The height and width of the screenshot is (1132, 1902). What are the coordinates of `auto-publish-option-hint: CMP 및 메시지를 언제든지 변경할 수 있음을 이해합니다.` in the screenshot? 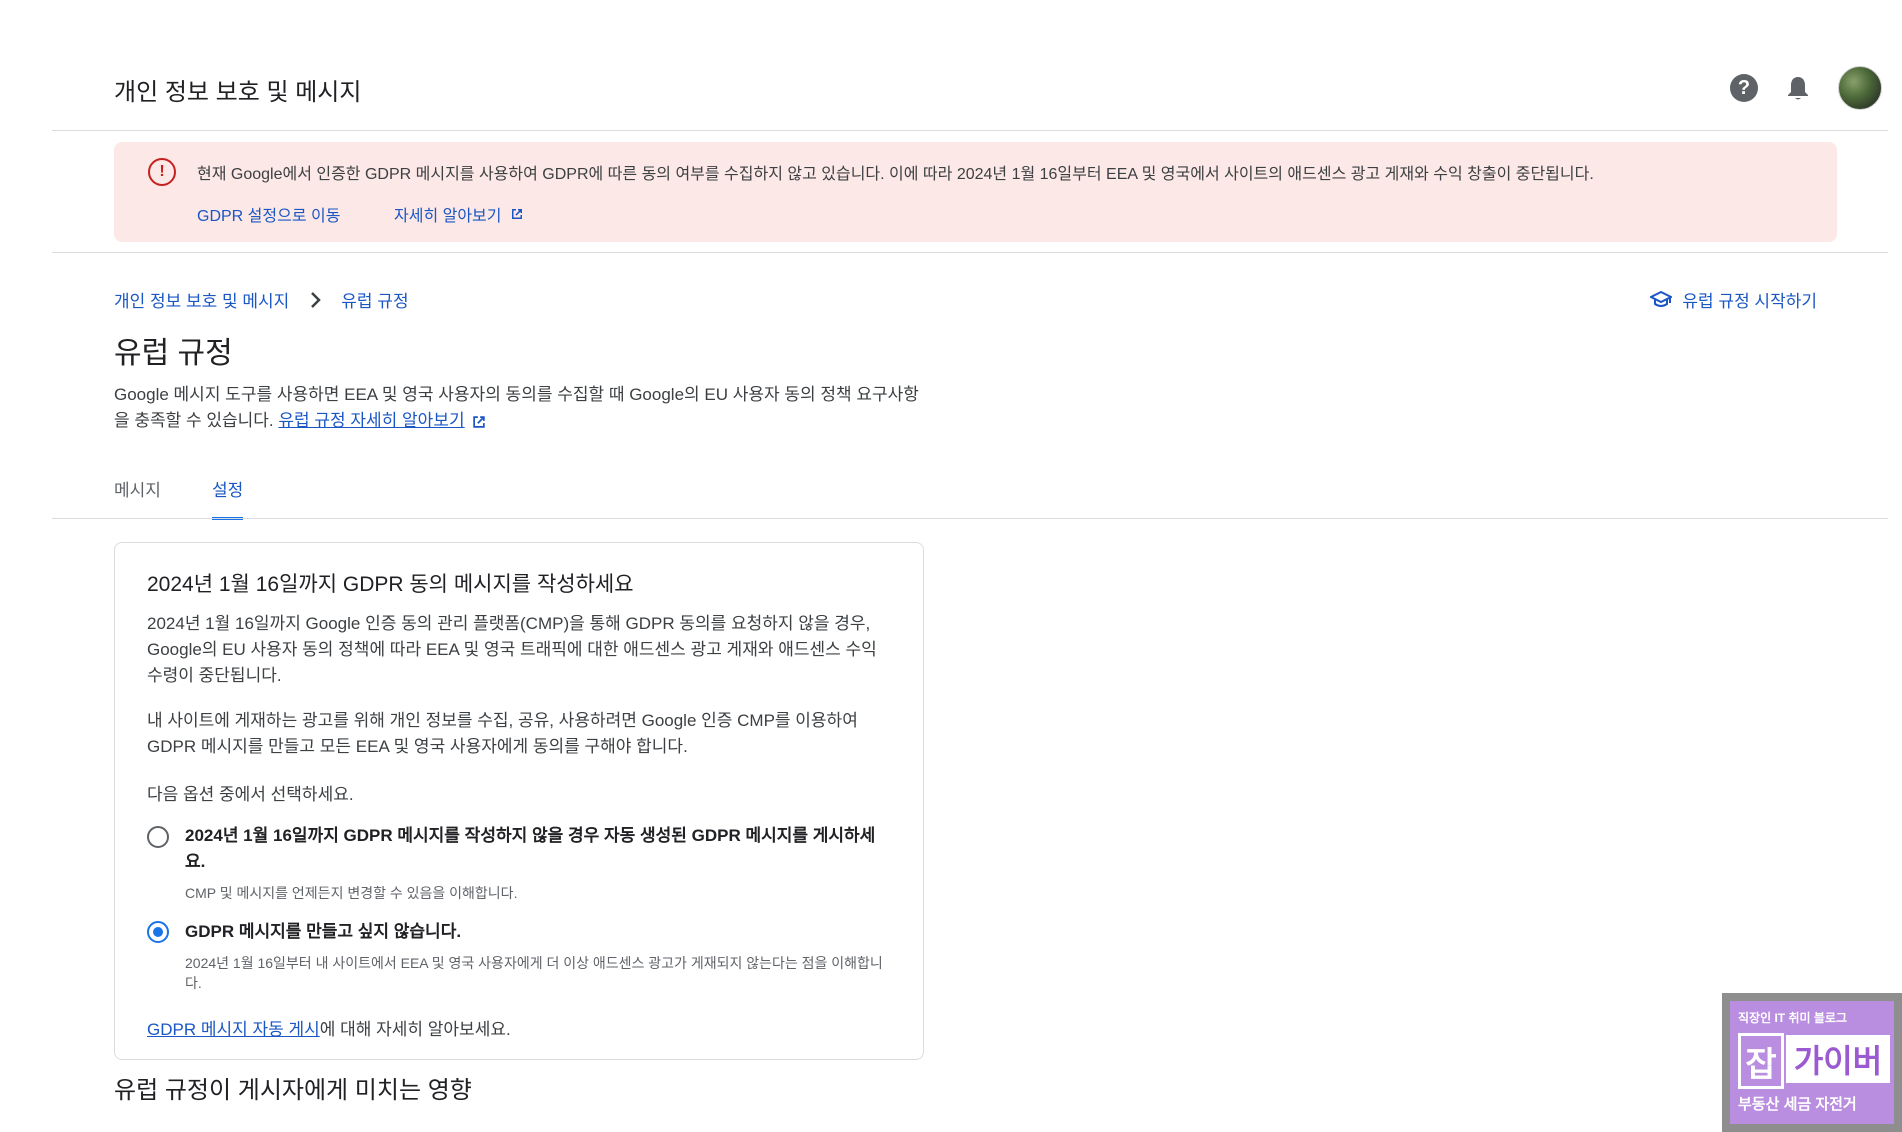 It's located at (351, 893).